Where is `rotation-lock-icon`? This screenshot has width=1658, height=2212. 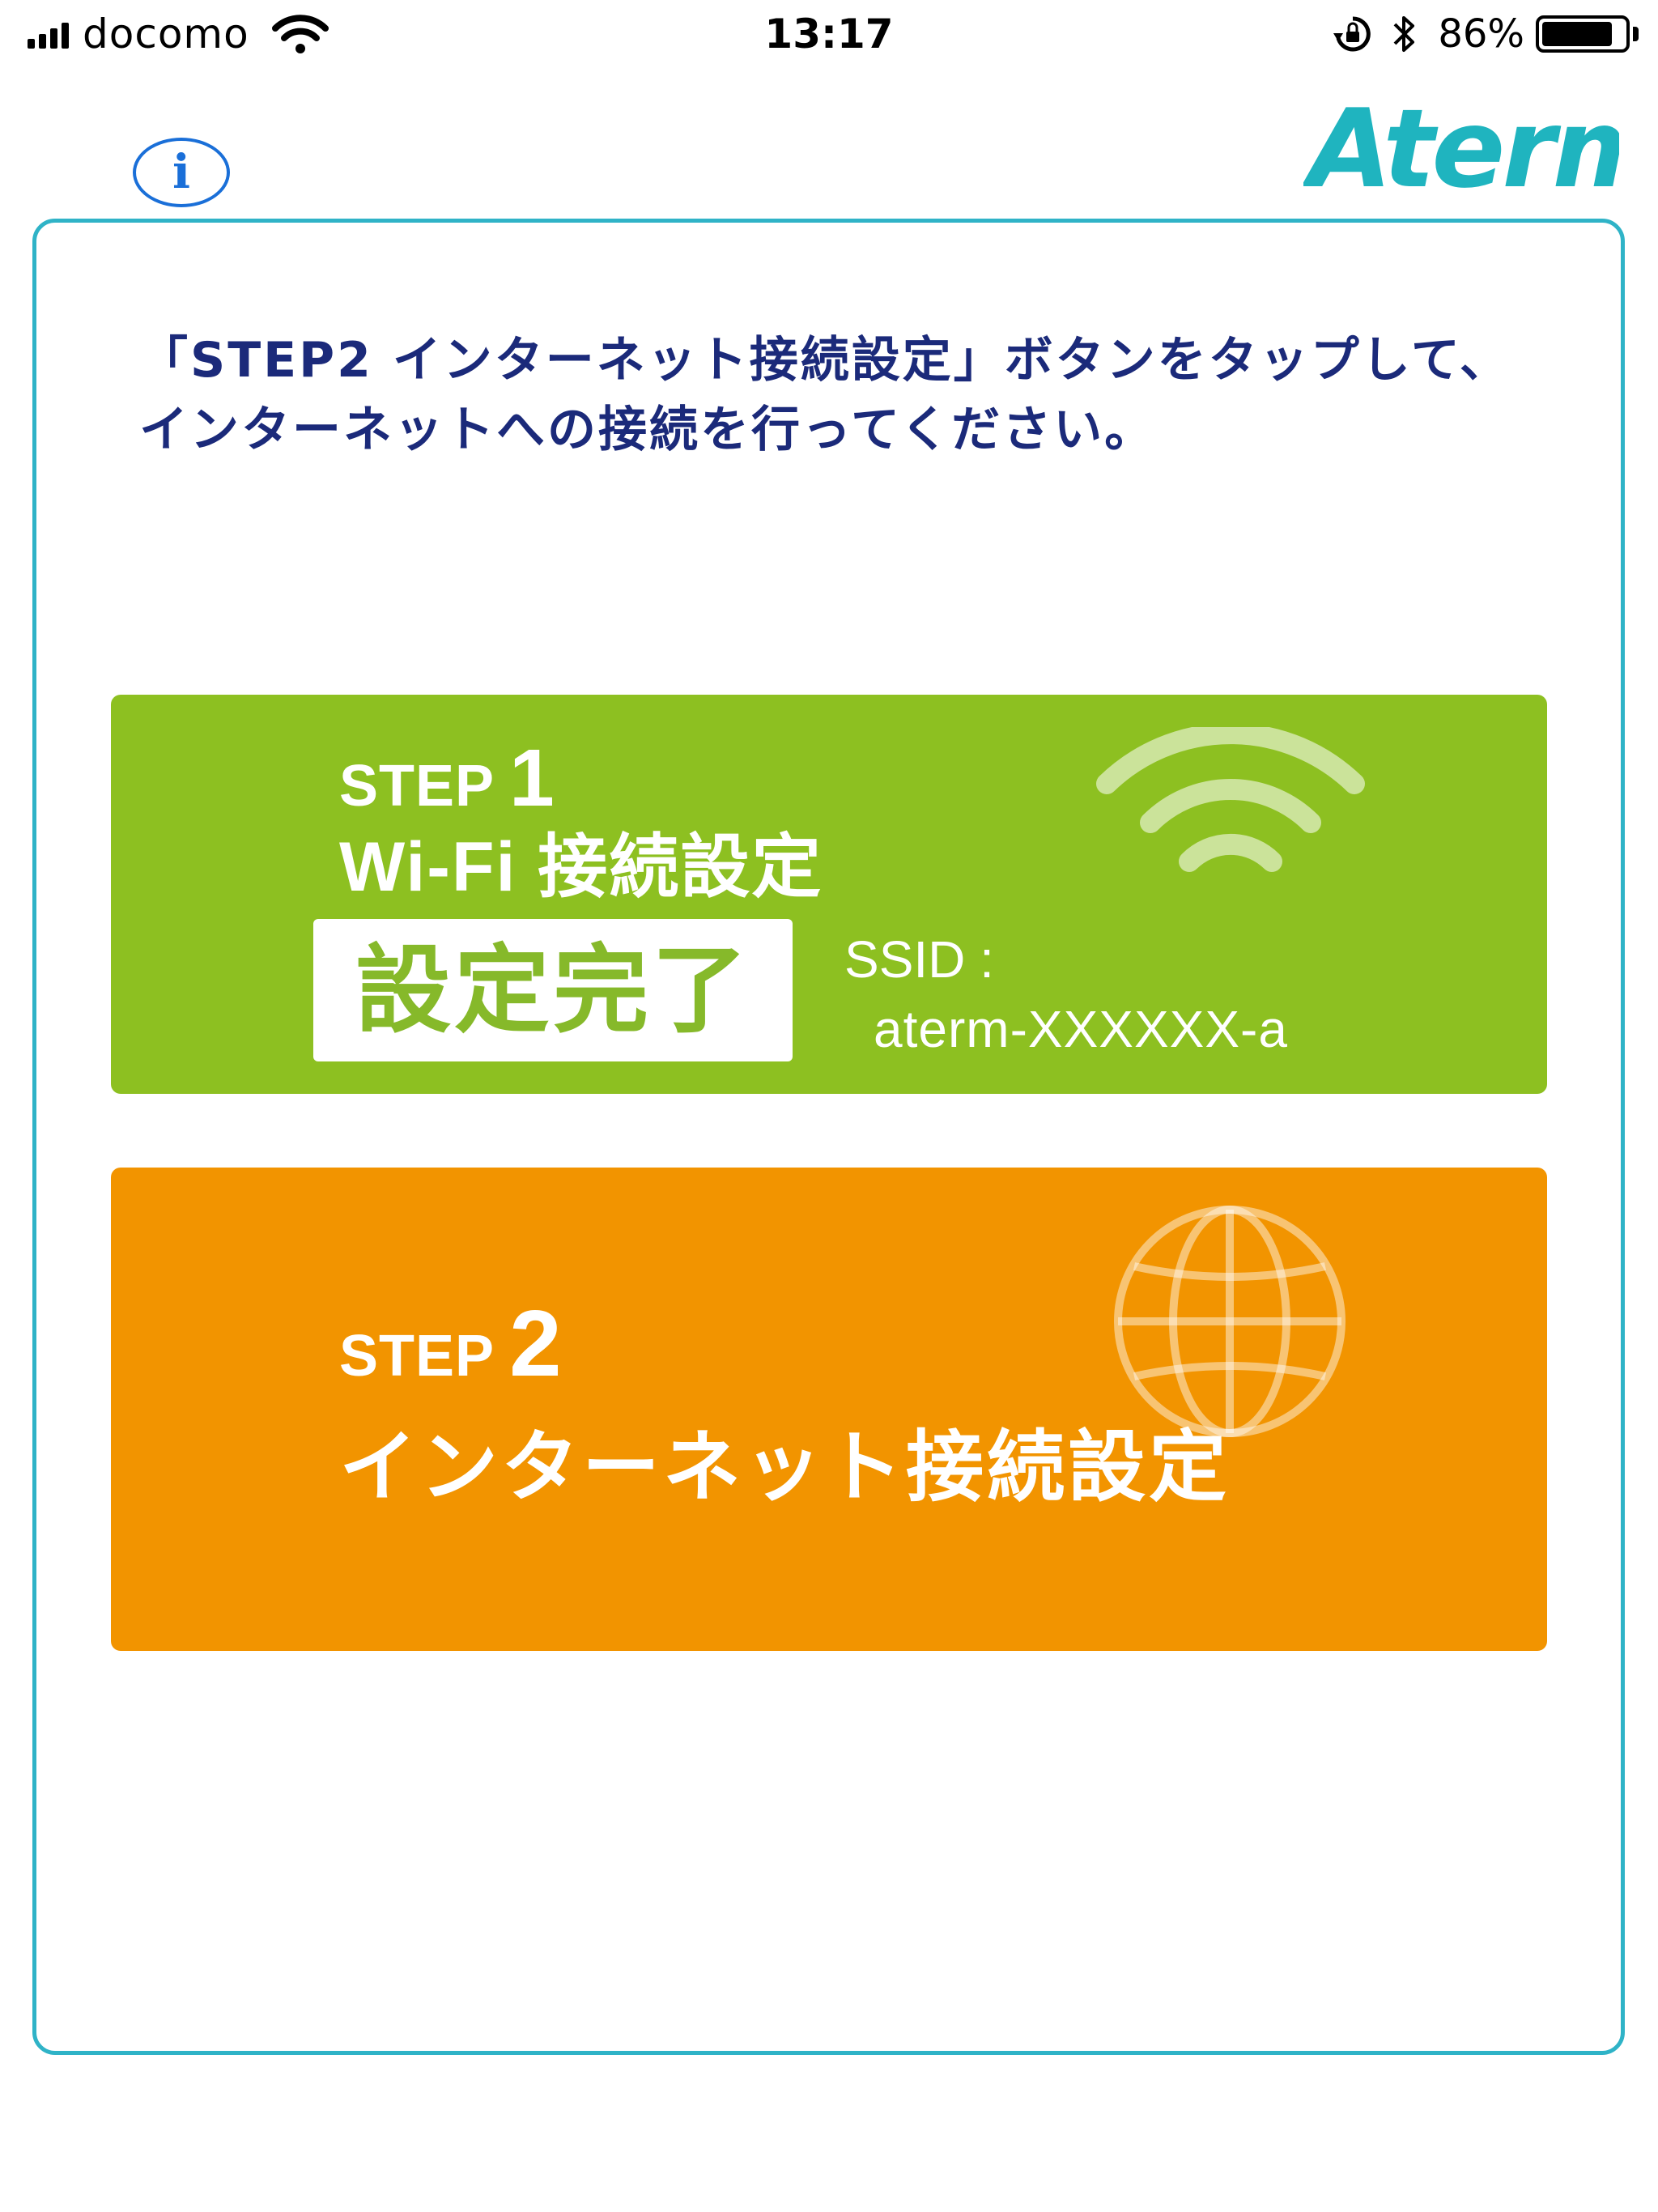 rotation-lock-icon is located at coordinates (1352, 34).